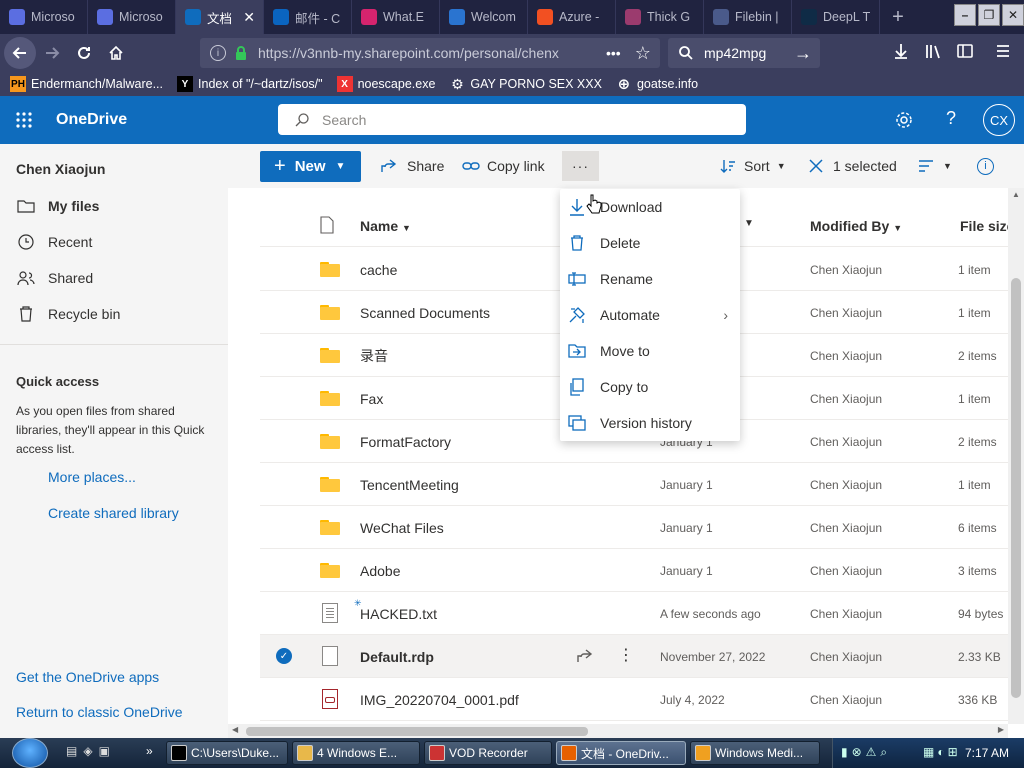 The height and width of the screenshot is (768, 1024). I want to click on details-pane-button: i, so click(985, 166).